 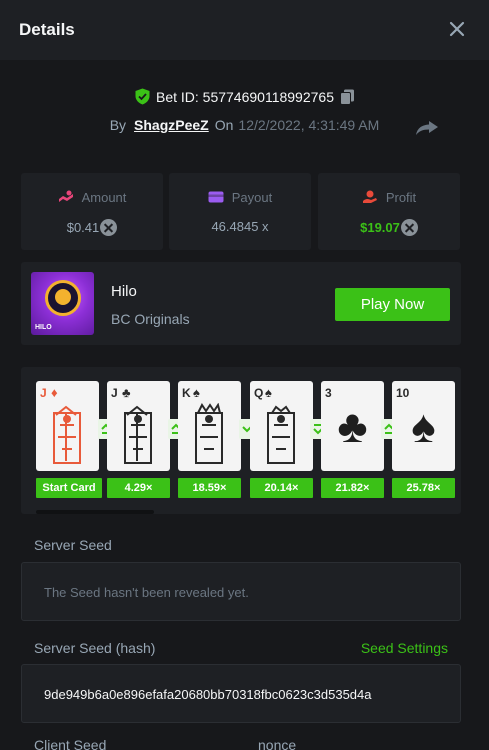 I want to click on card-rank: 10, so click(x=403, y=393).